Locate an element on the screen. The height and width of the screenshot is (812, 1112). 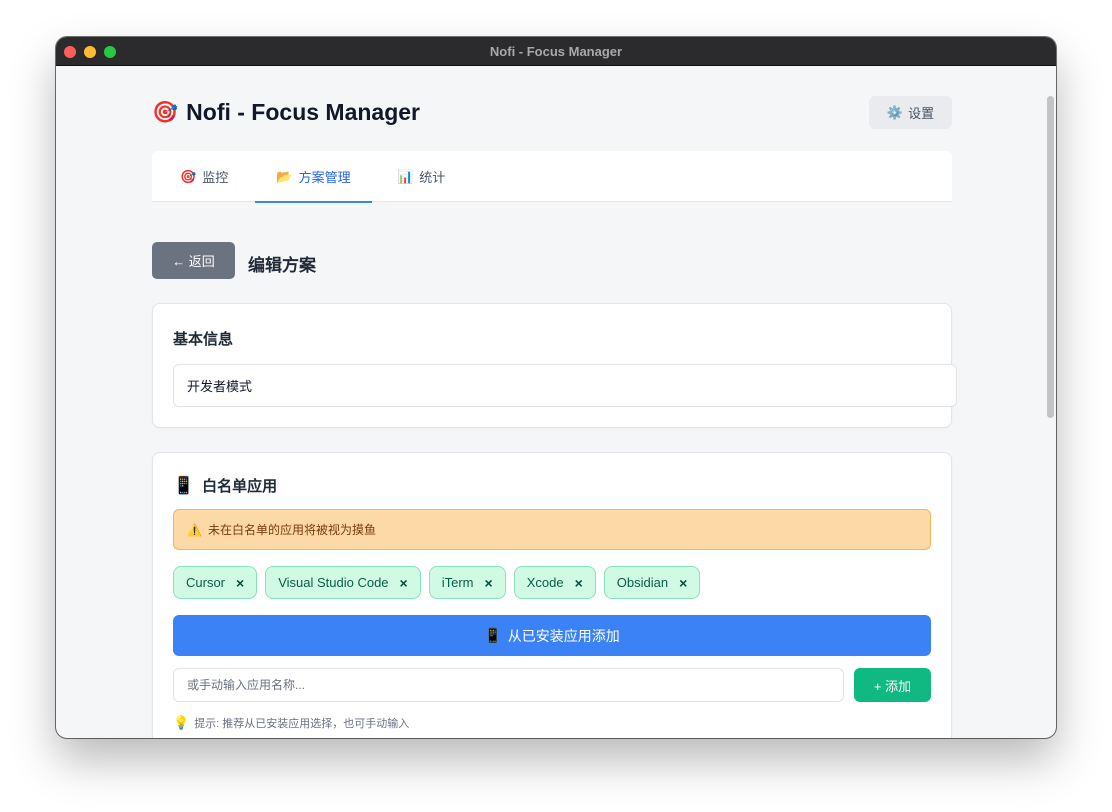
add-from-installed-button: 📱 从已安装应用添加 is located at coordinates (552, 635).